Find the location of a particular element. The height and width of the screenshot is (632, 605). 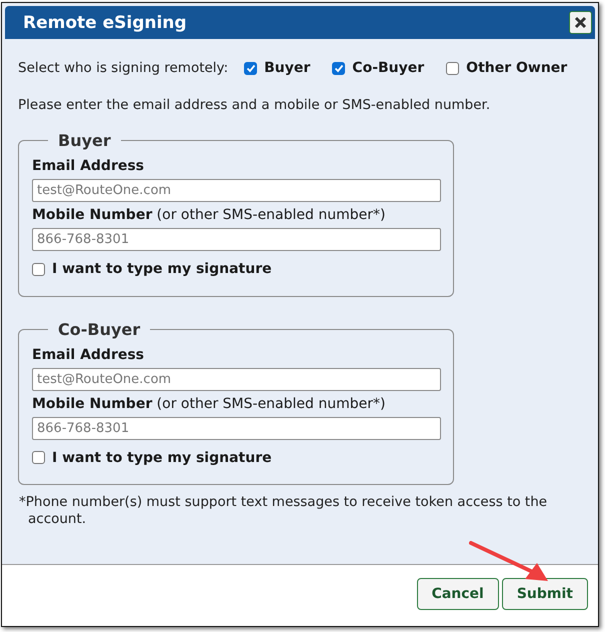

signers-label: Select who is signing remotely: is located at coordinates (123, 68).